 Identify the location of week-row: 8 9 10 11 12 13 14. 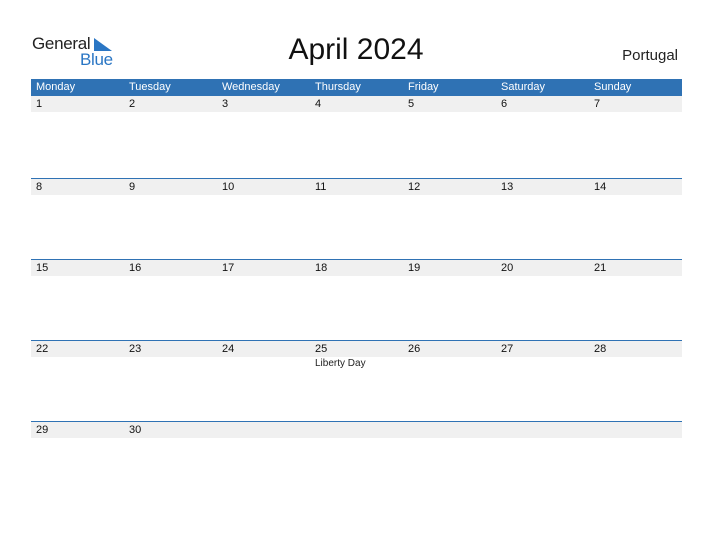
(356, 218).